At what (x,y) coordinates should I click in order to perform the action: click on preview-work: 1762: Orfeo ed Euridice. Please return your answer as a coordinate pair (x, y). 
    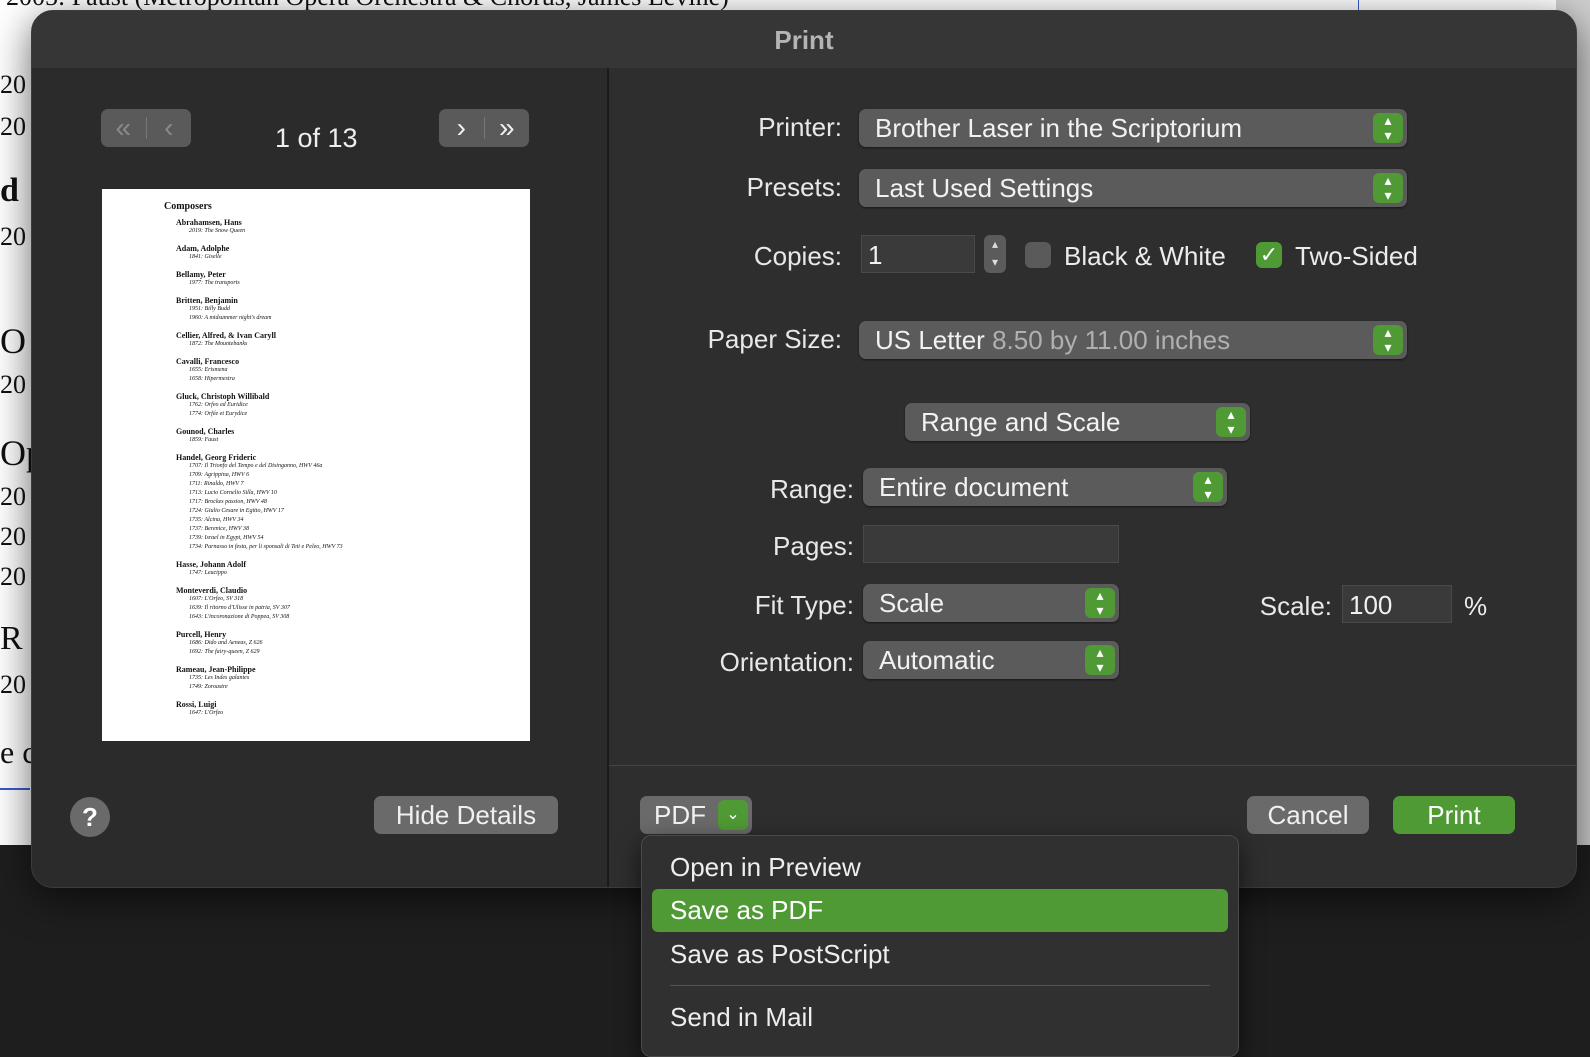
    Looking at the image, I should click on (218, 405).